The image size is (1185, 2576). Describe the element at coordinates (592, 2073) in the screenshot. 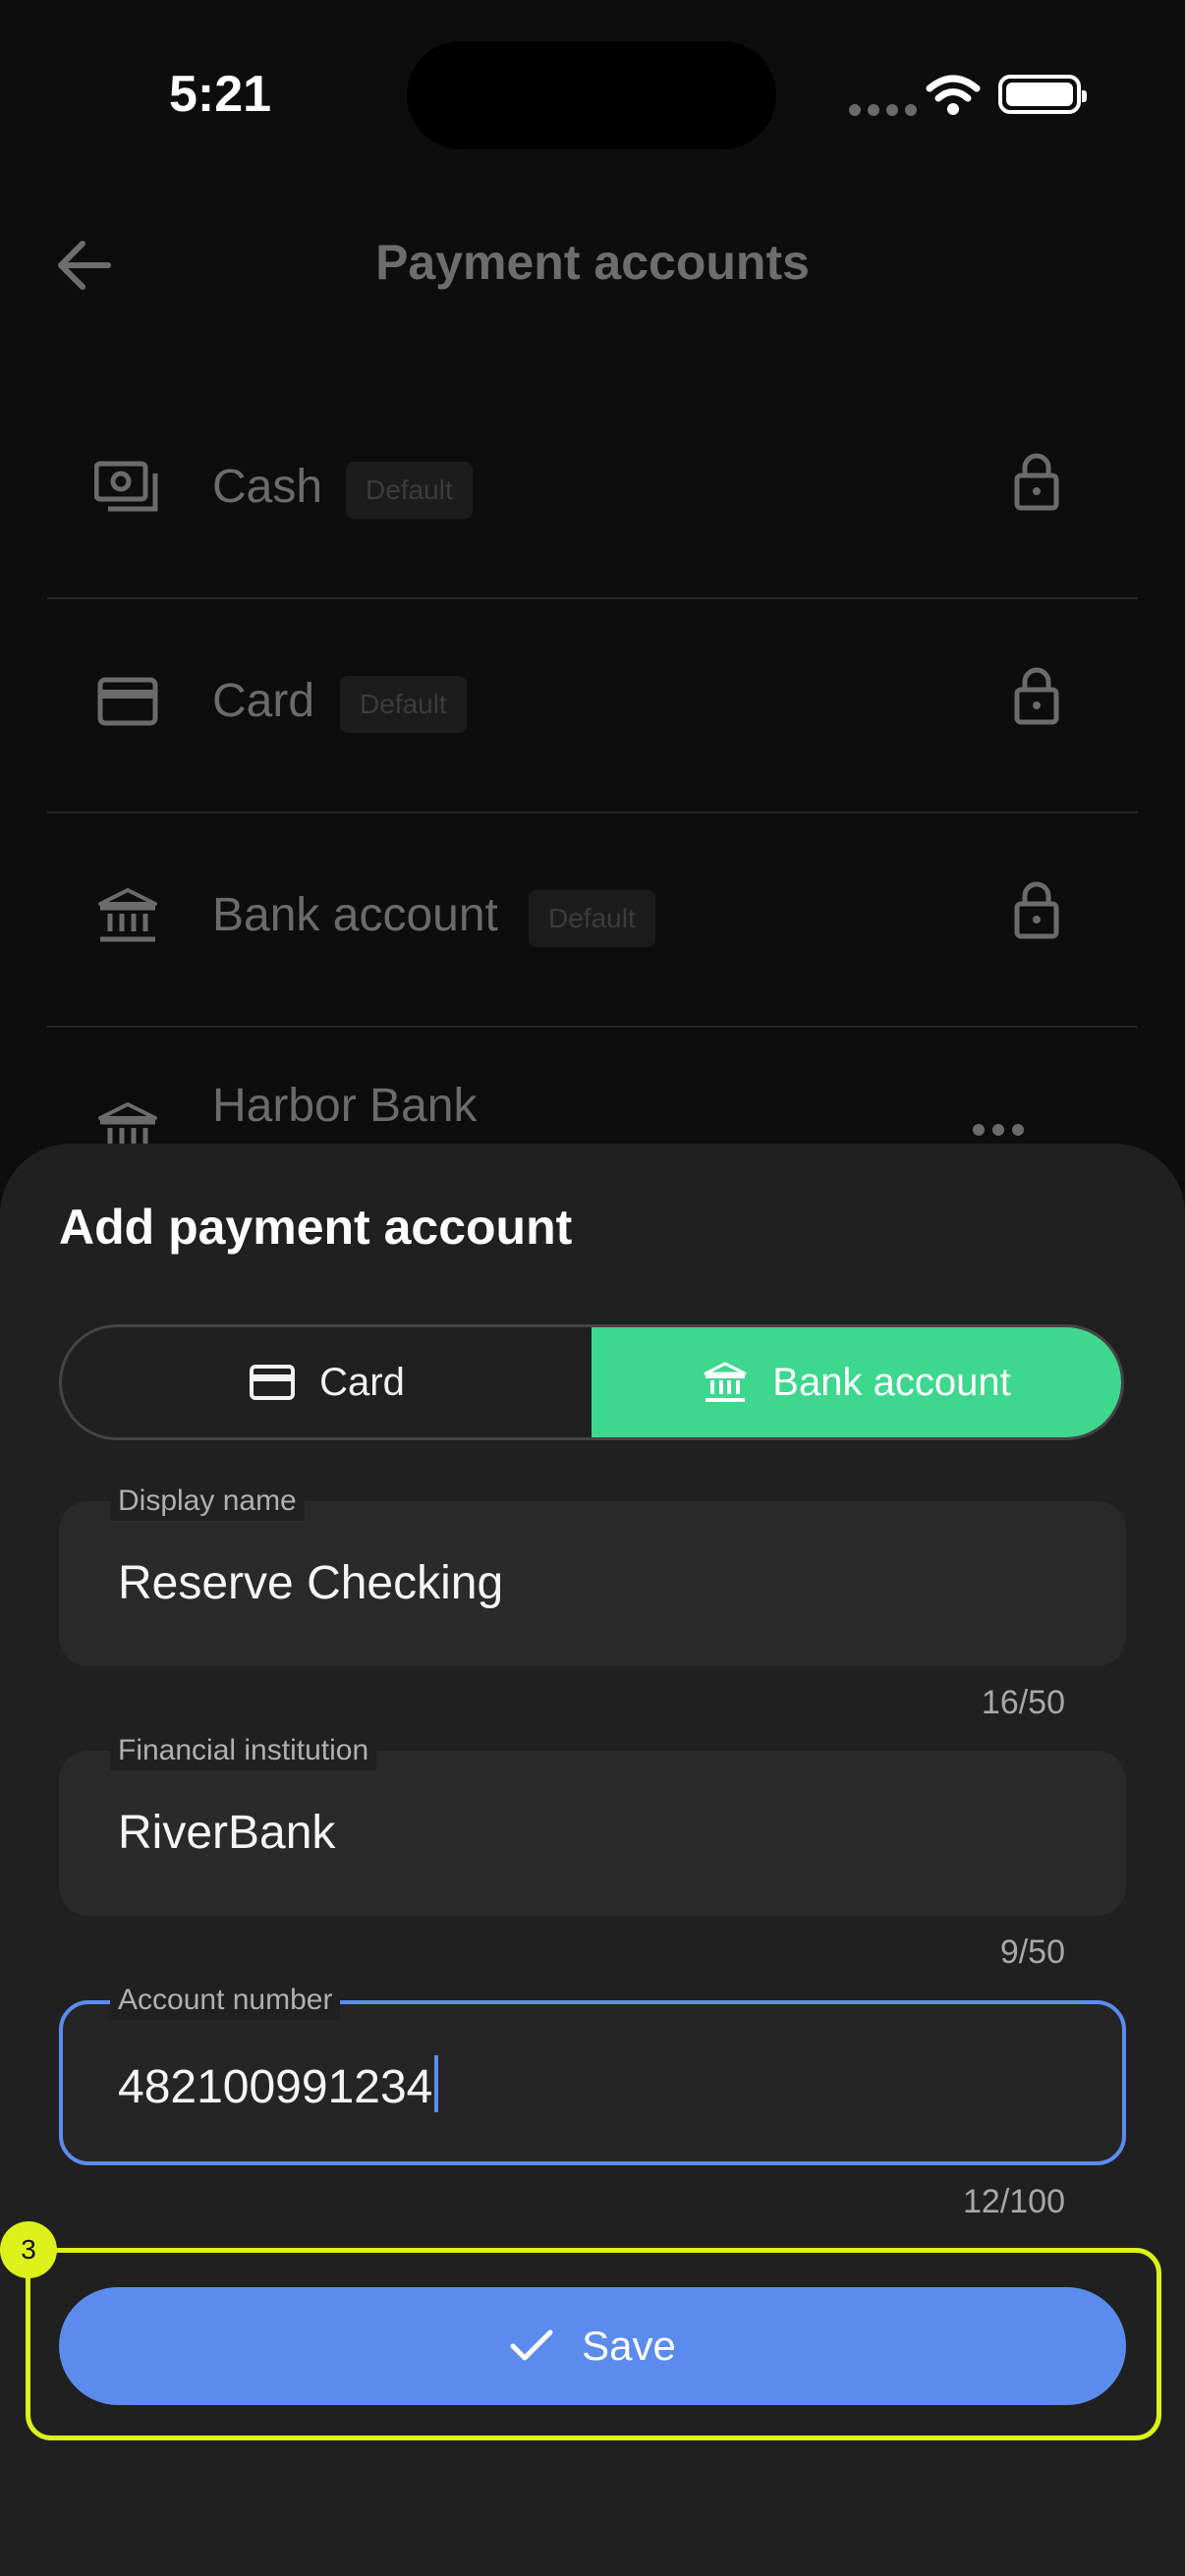

I see `account-number-field: Account number 482100991234` at that location.